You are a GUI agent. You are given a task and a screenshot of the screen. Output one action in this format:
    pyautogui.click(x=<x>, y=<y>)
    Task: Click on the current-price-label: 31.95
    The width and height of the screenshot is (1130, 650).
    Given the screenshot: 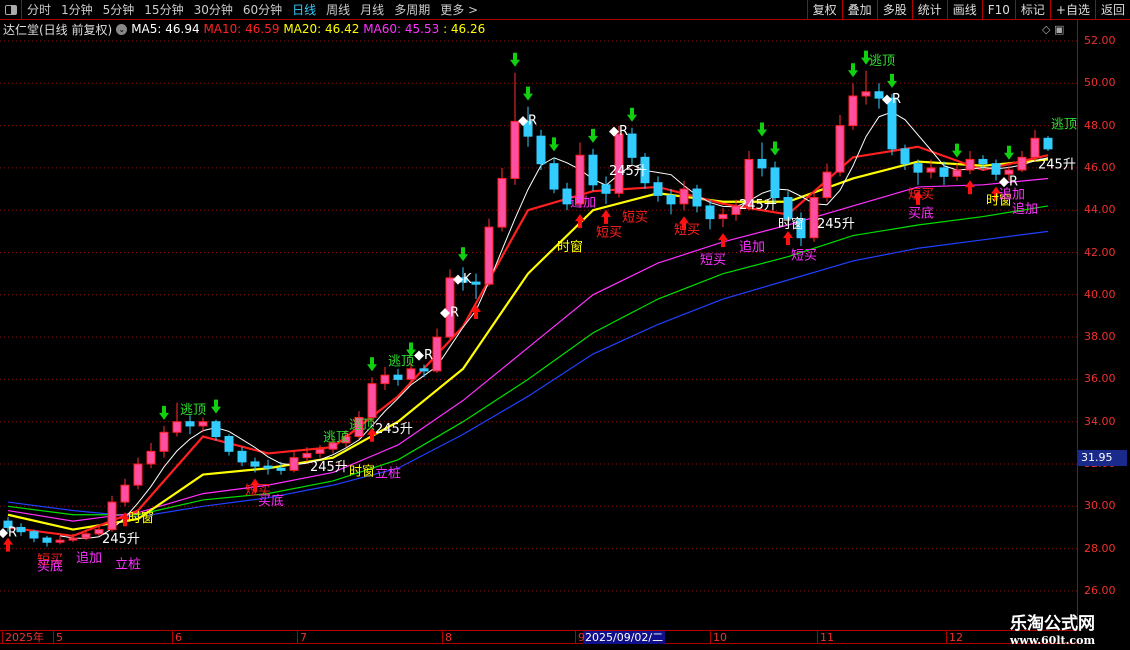 What is the action you would take?
    pyautogui.click(x=1102, y=458)
    